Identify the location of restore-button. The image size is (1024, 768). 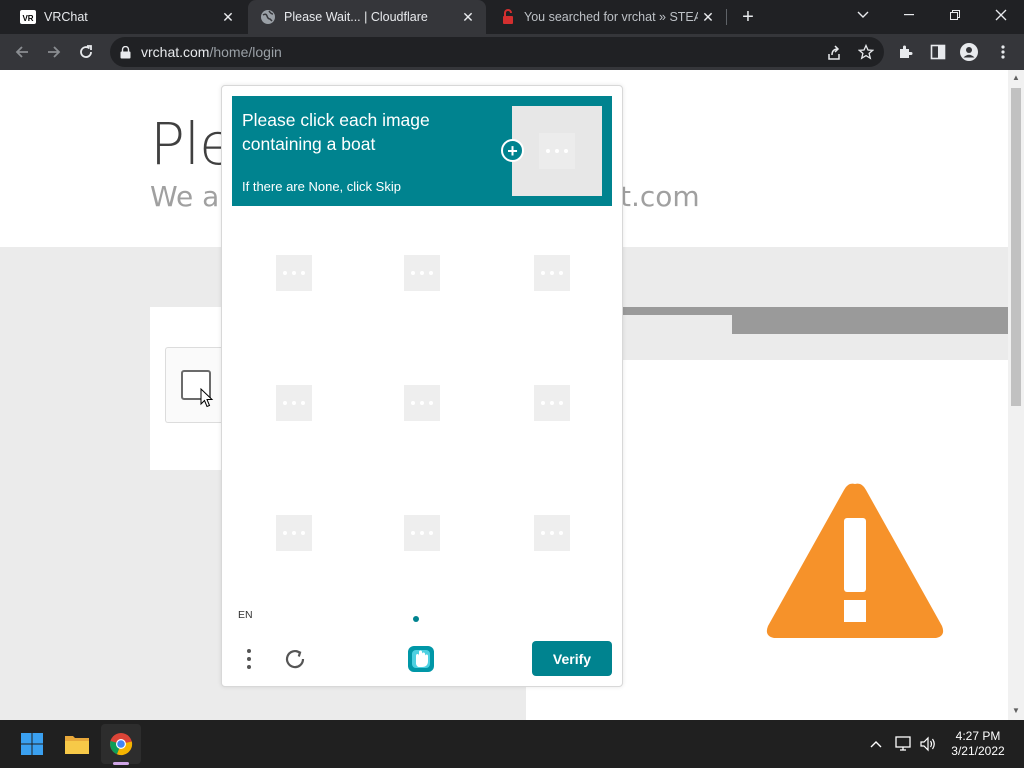
(955, 15).